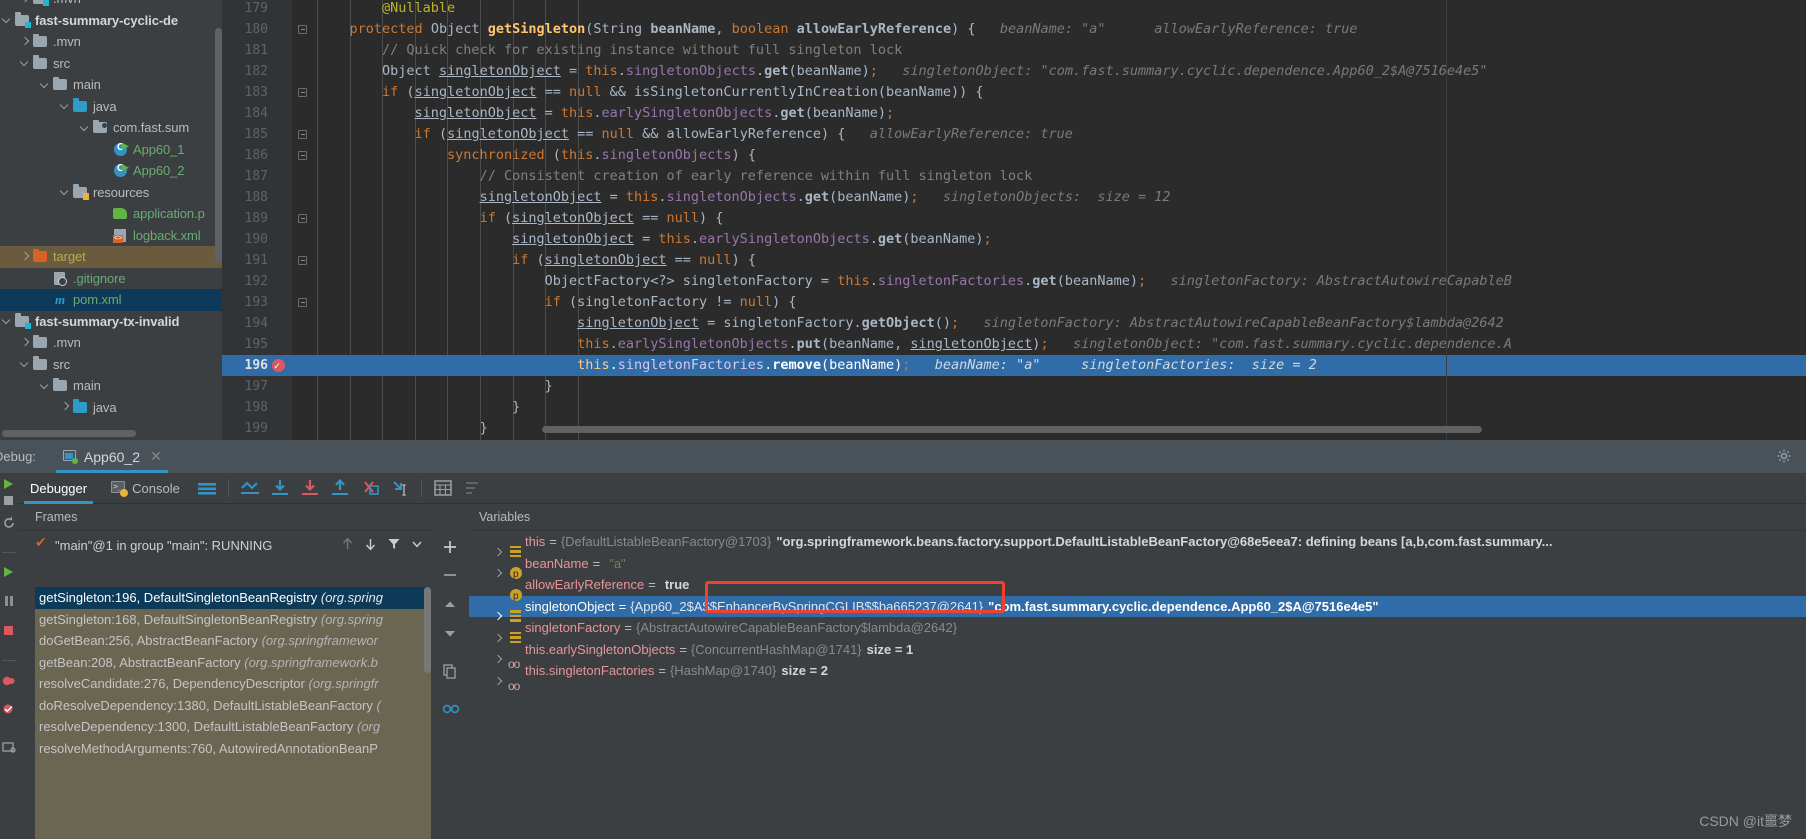 The height and width of the screenshot is (839, 1806). Describe the element at coordinates (340, 488) in the screenshot. I see `step-out-icon` at that location.